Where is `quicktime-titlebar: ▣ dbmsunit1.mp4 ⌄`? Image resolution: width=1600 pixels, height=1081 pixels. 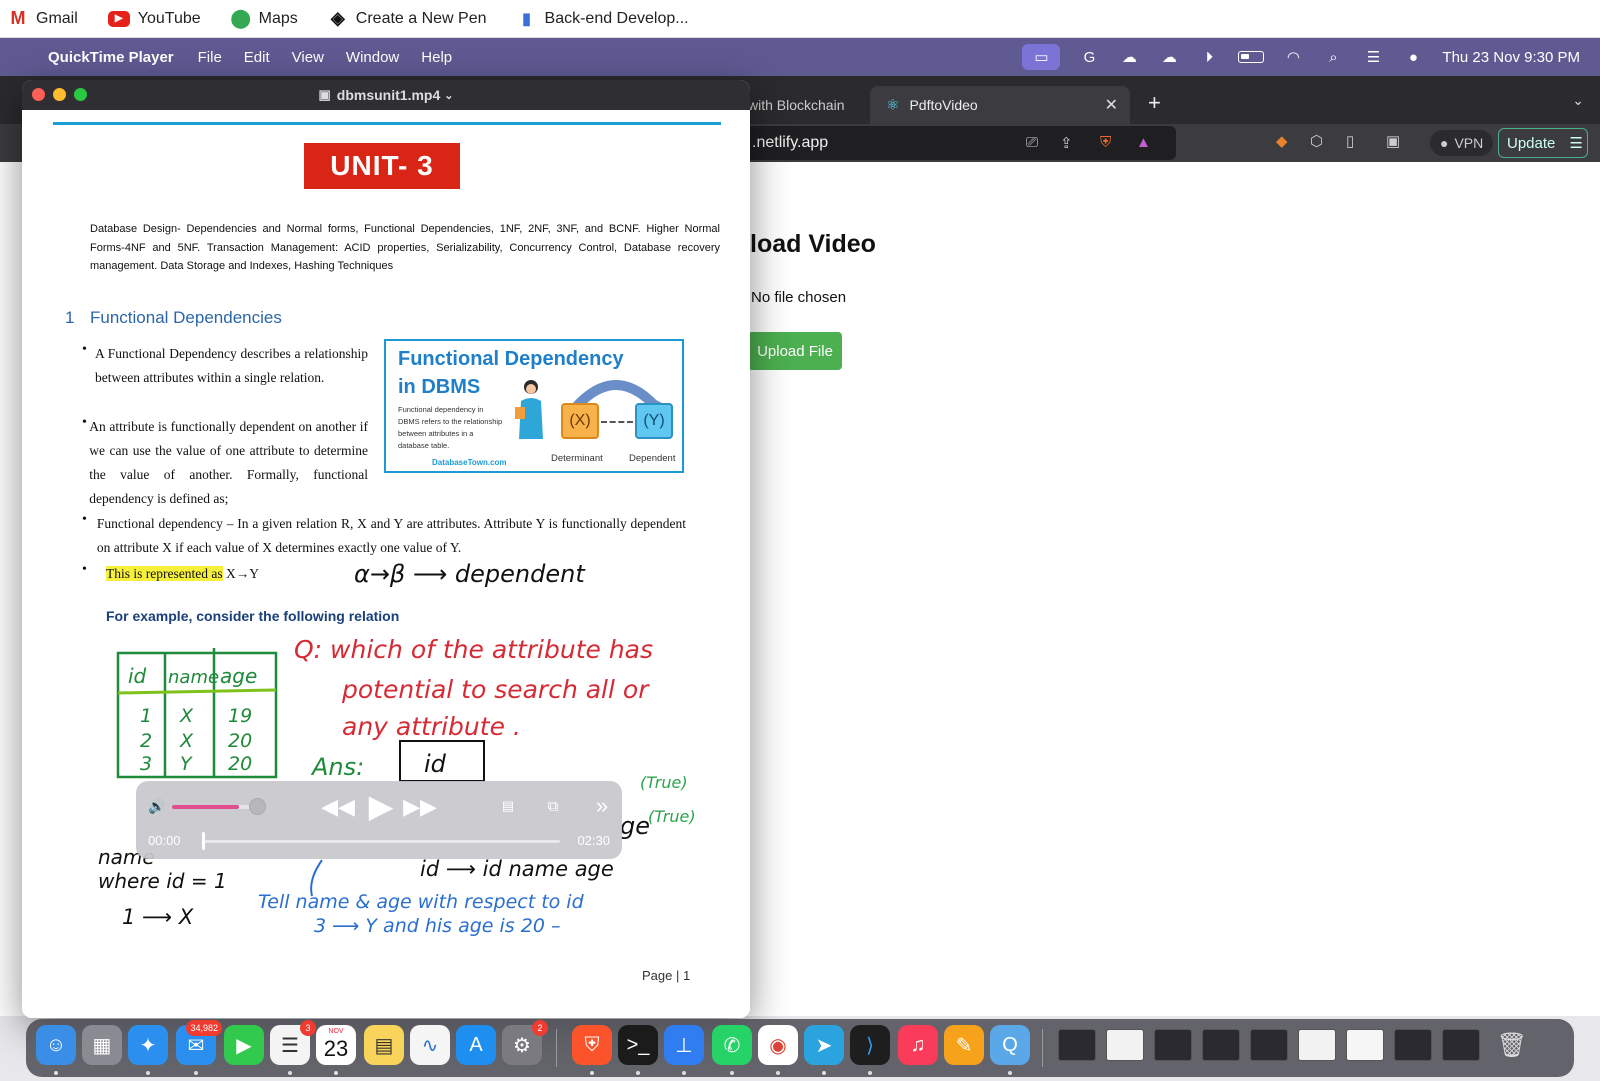 quicktime-titlebar: ▣ dbmsunit1.mp4 ⌄ is located at coordinates (386, 95).